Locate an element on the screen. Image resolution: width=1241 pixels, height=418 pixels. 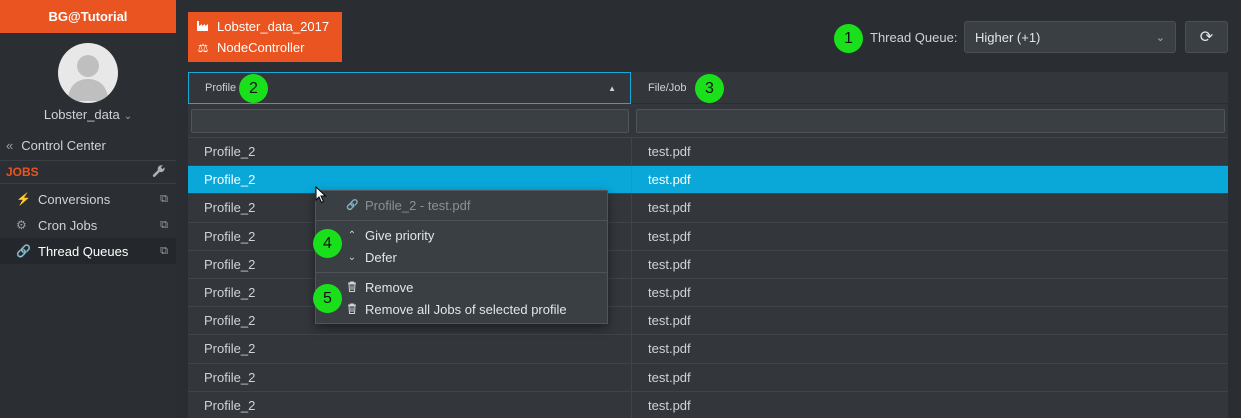
context-box: Lobster_data_2017 ⚖ NodeController is located at coordinates (265, 37).